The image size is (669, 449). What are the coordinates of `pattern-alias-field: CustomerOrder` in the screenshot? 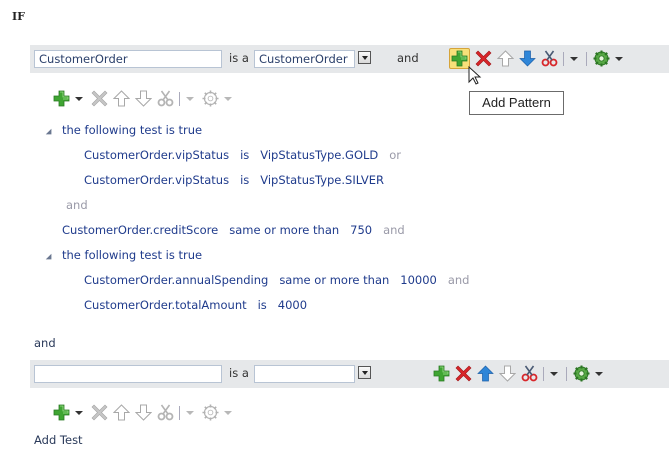 It's located at (128, 59).